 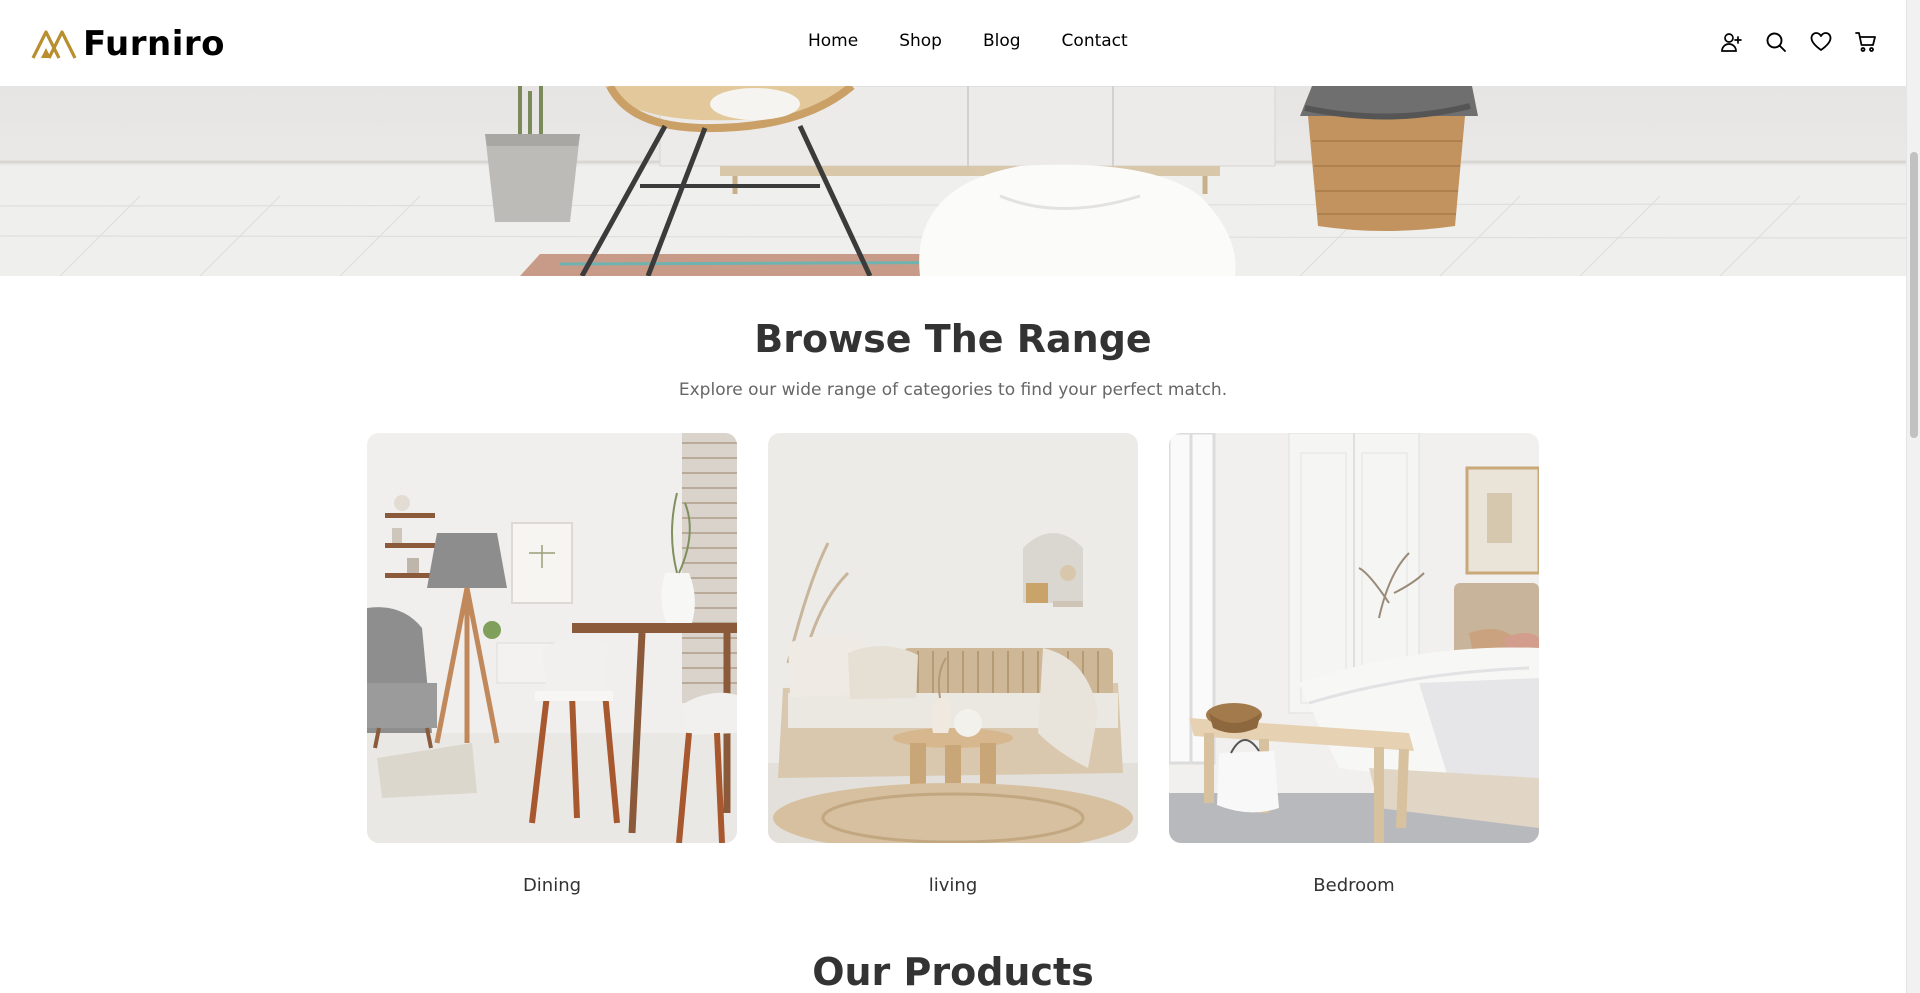 I want to click on bedroom-image, so click(x=1354, y=638).